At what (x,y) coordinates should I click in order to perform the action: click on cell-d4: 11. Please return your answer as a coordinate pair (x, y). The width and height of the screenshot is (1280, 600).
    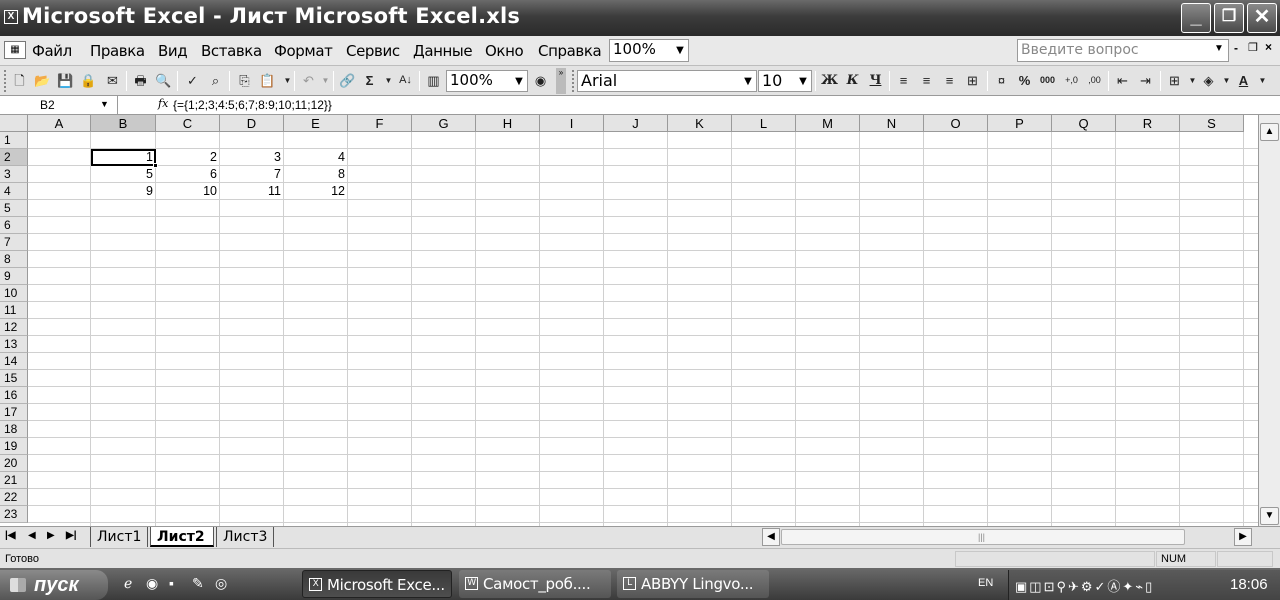
    Looking at the image, I should click on (251, 191).